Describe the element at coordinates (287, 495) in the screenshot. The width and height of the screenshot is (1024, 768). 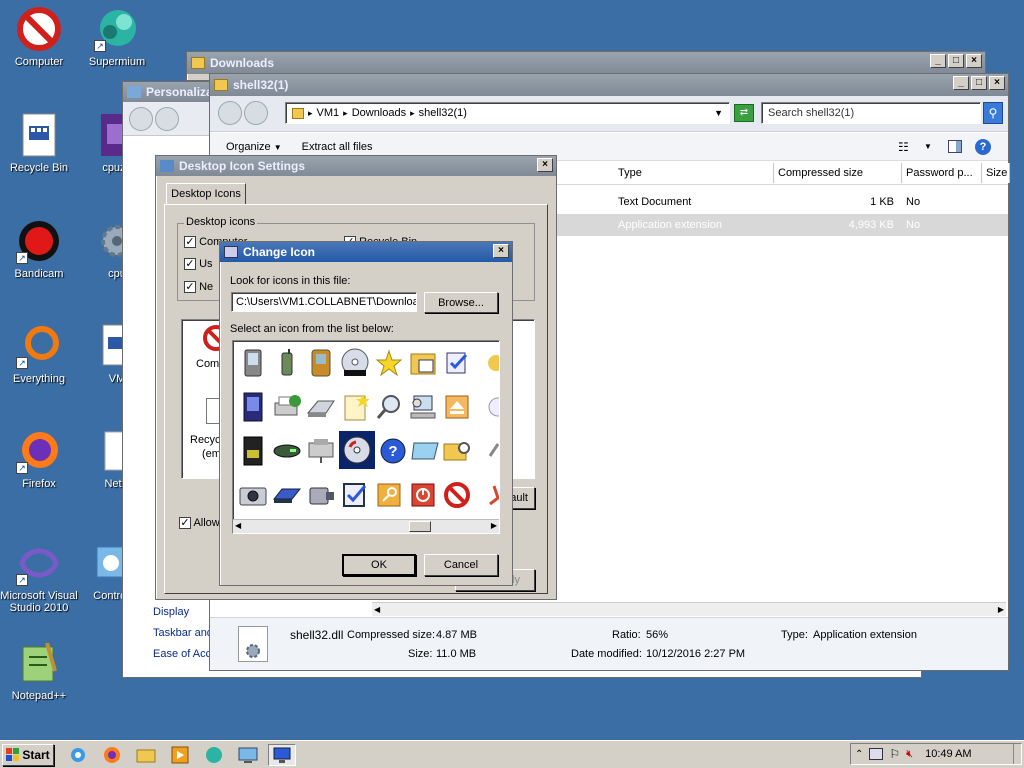
I see `floppy-drive-icon` at that location.